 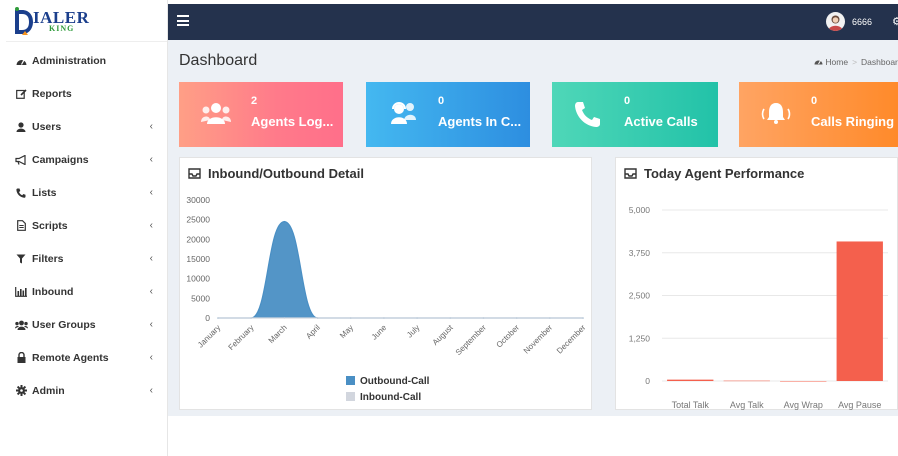 What do you see at coordinates (640, 296) in the screenshot?
I see `y-tick-label: 2,500` at bounding box center [640, 296].